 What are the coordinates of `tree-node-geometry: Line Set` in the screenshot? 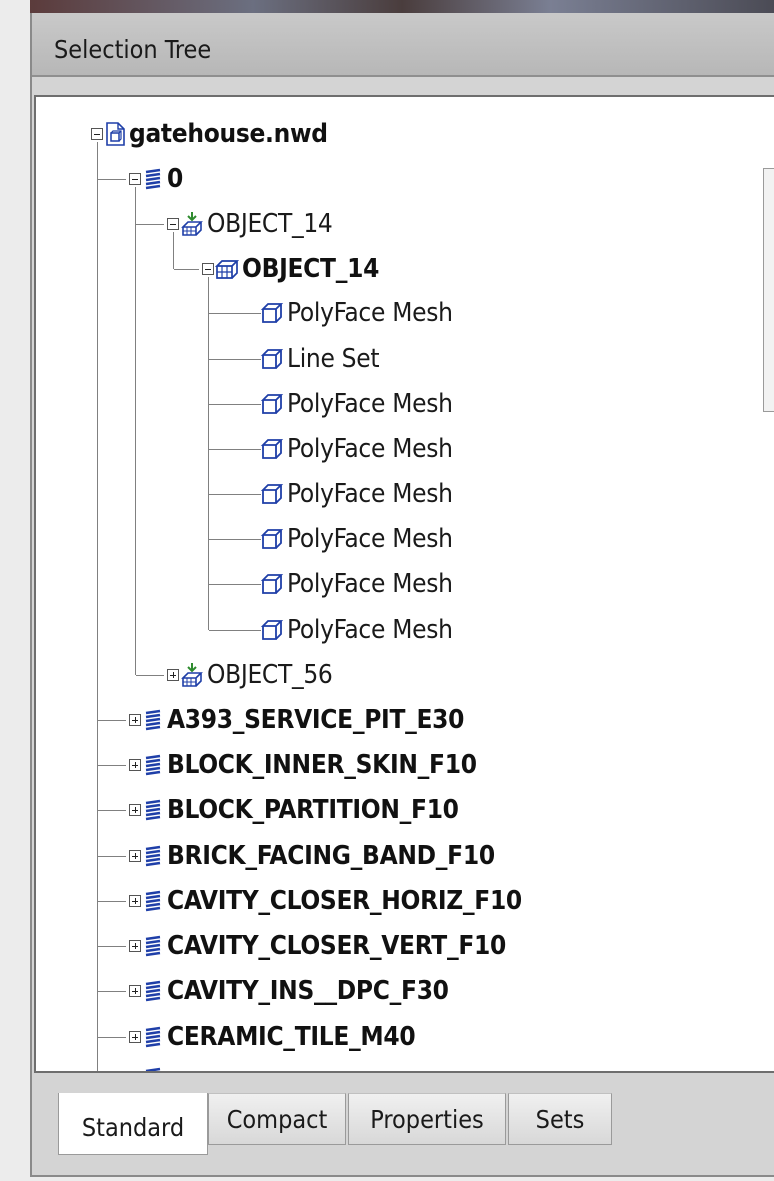 It's located at (320, 359).